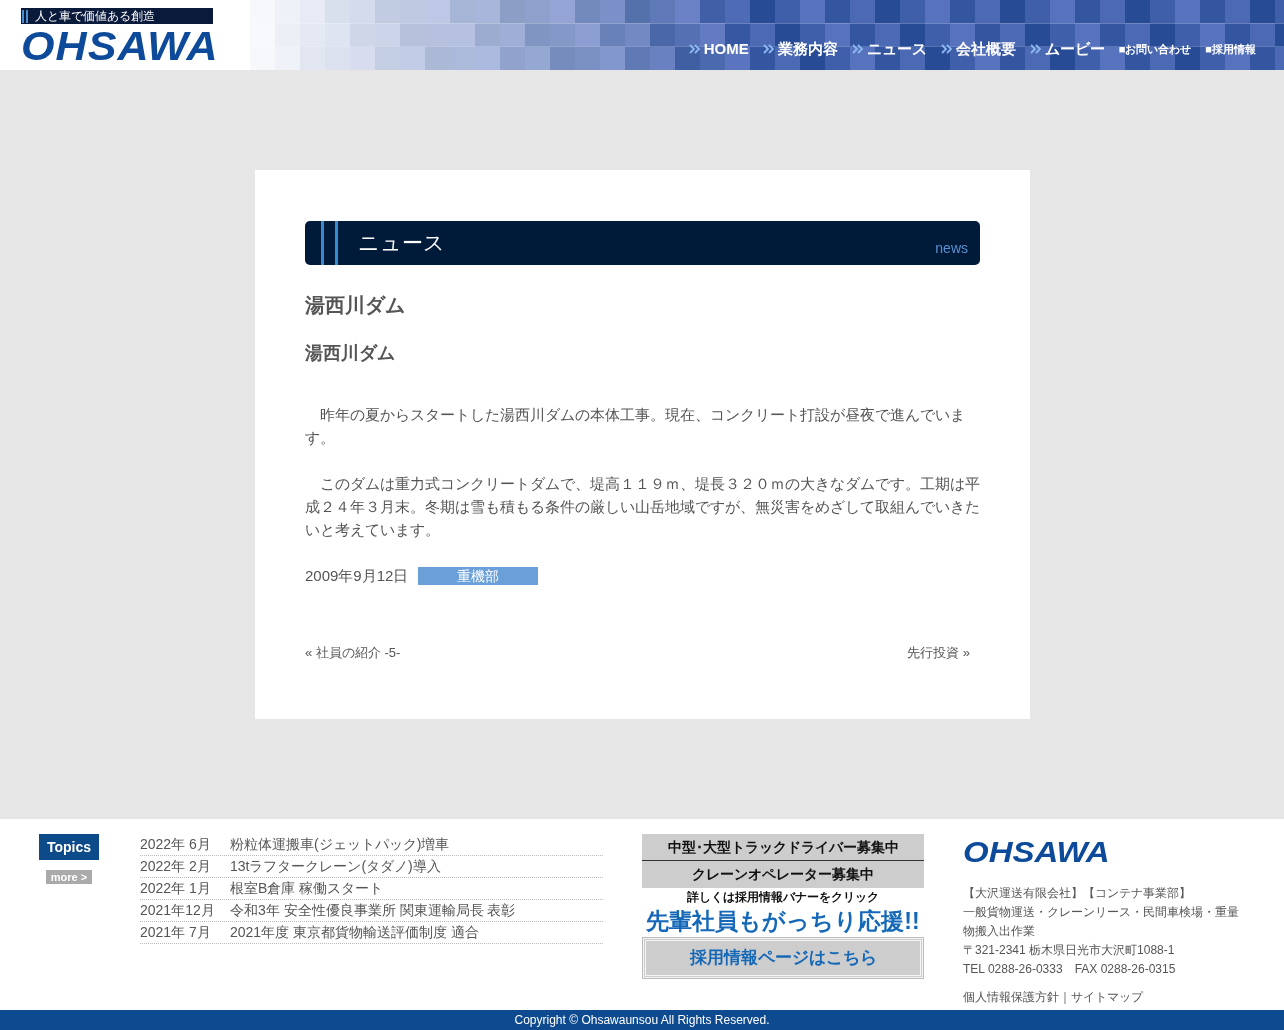  What do you see at coordinates (800, 49) in the screenshot?
I see `nav-link: 業務内容` at bounding box center [800, 49].